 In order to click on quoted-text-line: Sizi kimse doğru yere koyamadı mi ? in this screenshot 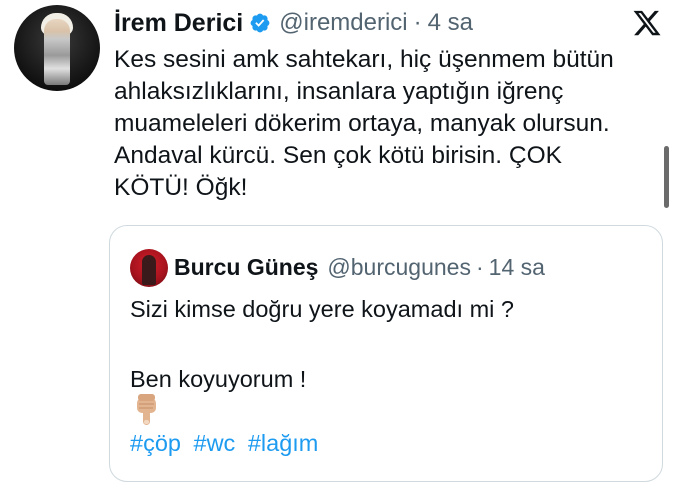, I will do `click(322, 309)`.